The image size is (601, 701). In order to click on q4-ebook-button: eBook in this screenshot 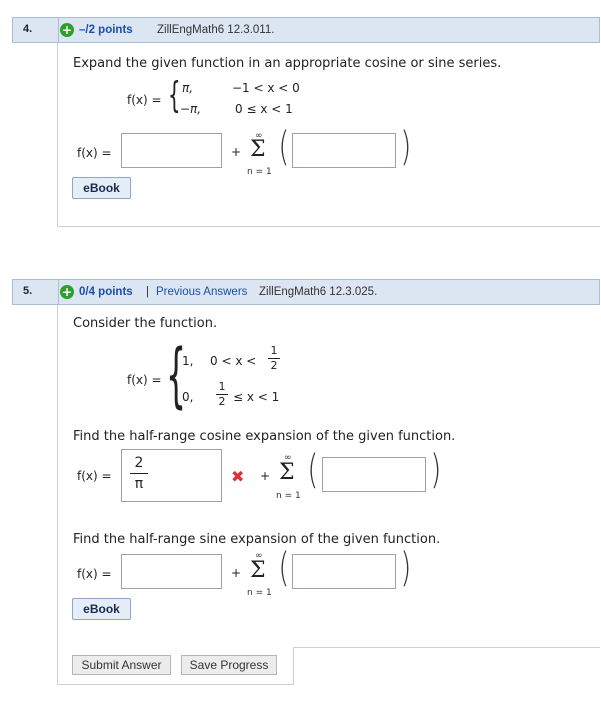, I will do `click(101, 188)`.